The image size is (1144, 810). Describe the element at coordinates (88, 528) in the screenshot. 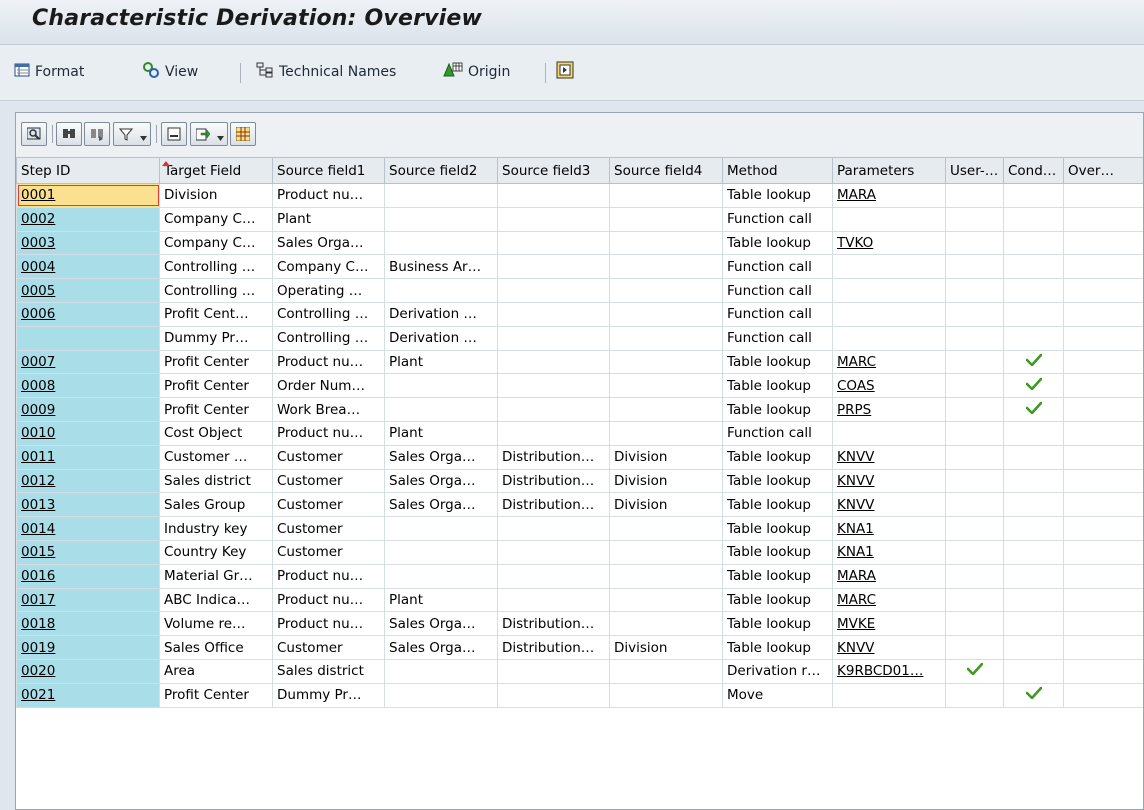

I see `step-id-cell: 0014` at that location.